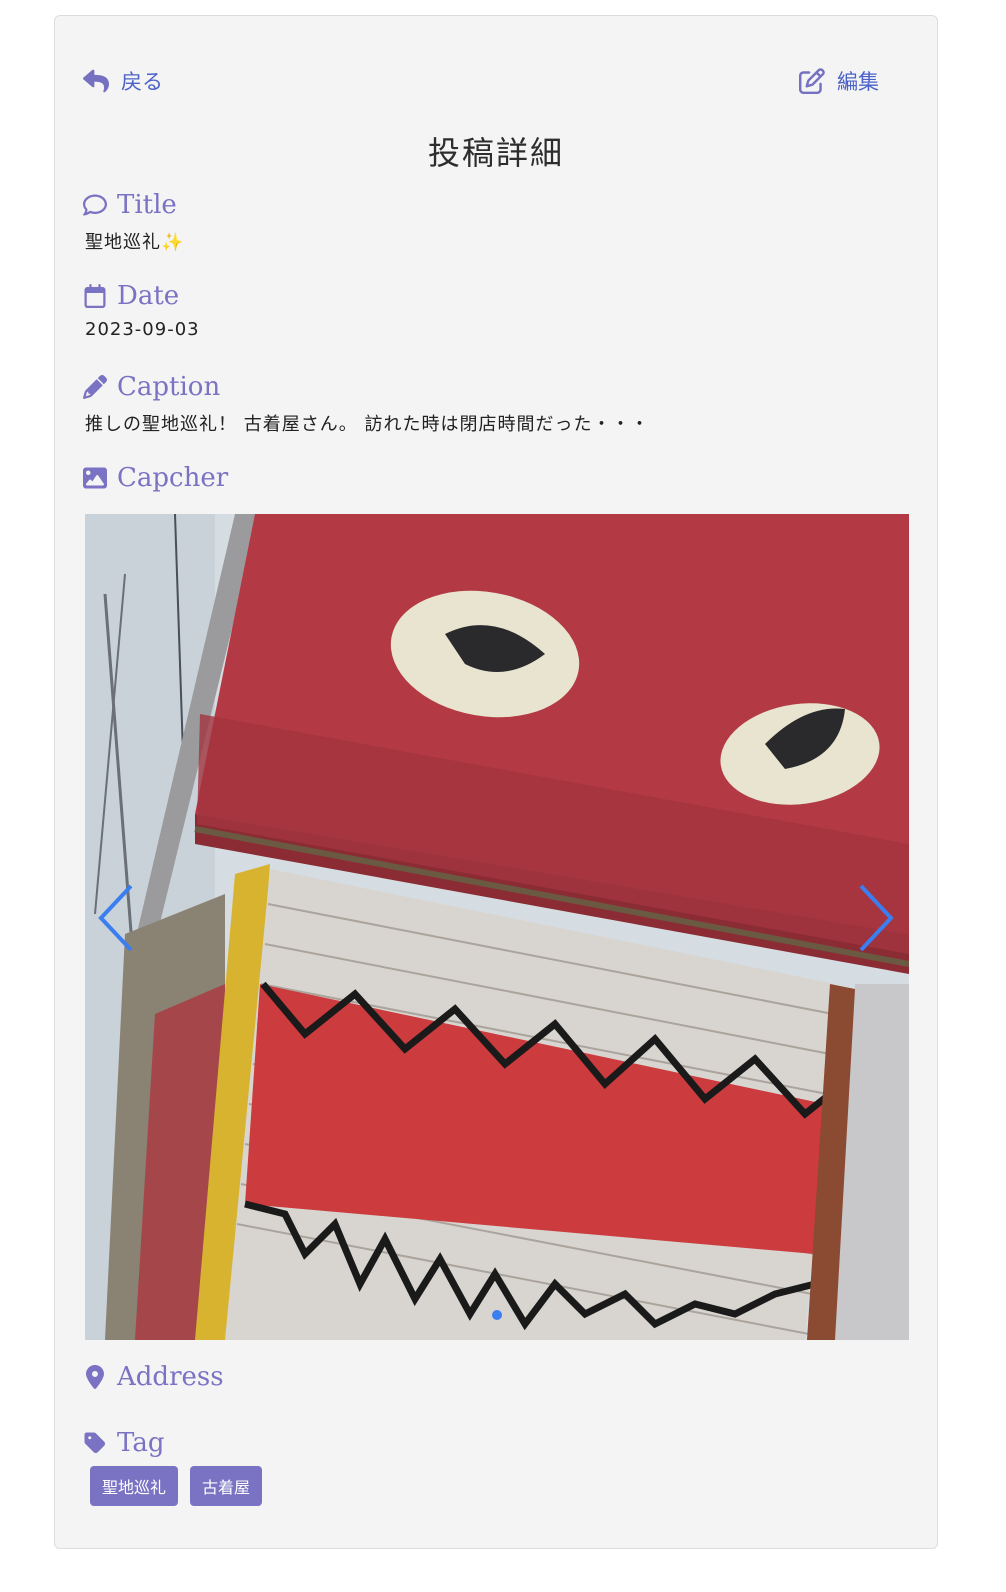 Image resolution: width=1006 pixels, height=1592 pixels. I want to click on pencil-icon, so click(95, 387).